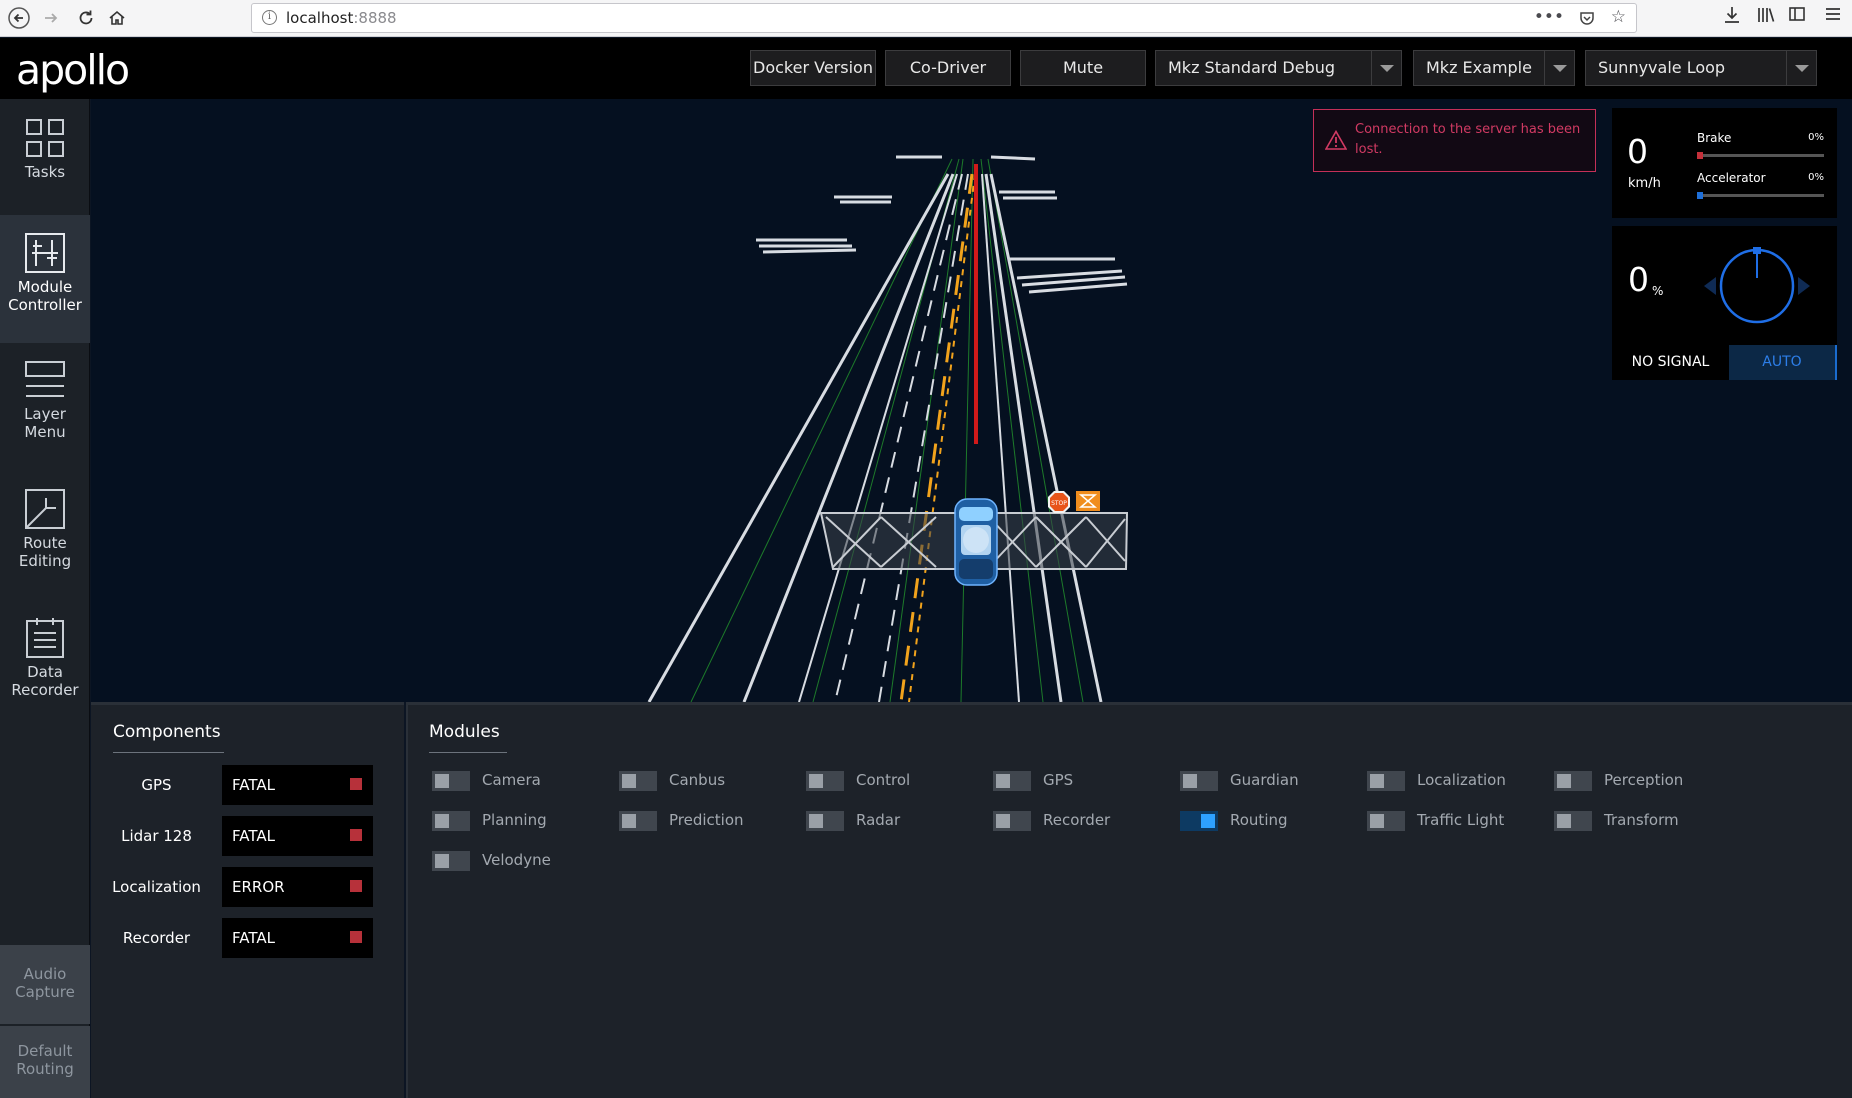 This screenshot has width=1852, height=1098. Describe the element at coordinates (1714, 138) in the screenshot. I see `brake-label: Brake` at that location.